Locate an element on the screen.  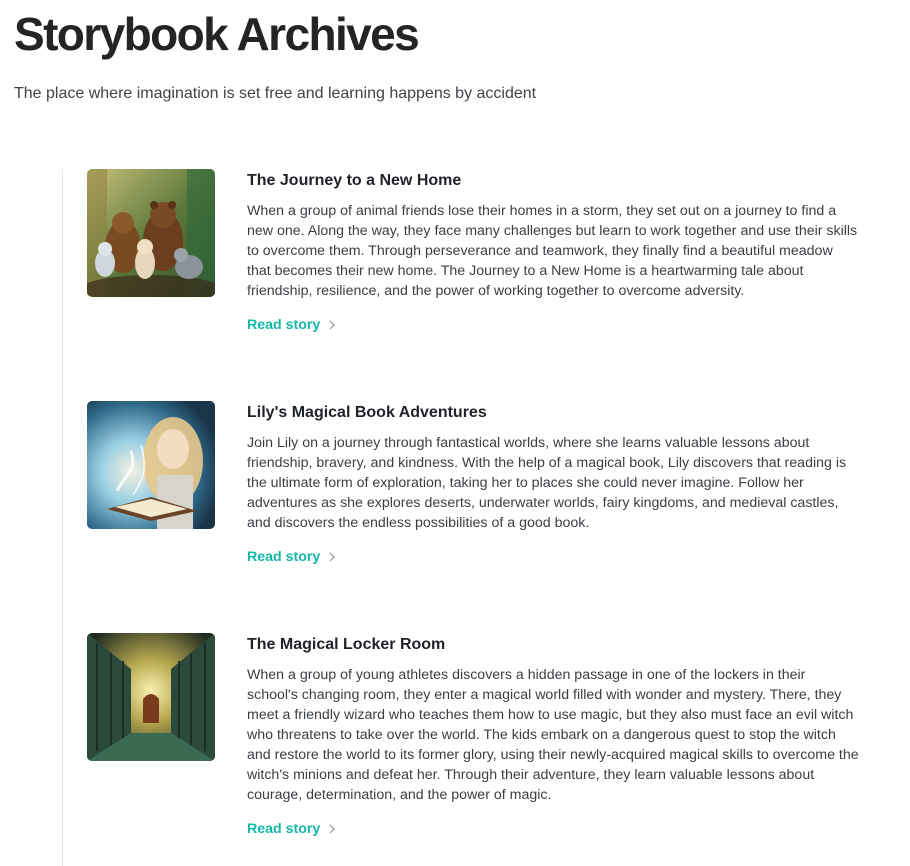
animal-friends-illustration-icon is located at coordinates (151, 233).